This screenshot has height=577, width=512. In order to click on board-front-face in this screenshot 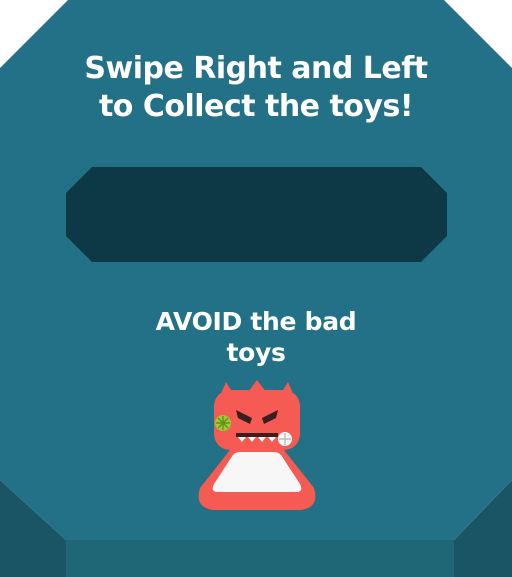, I will do `click(260, 558)`.